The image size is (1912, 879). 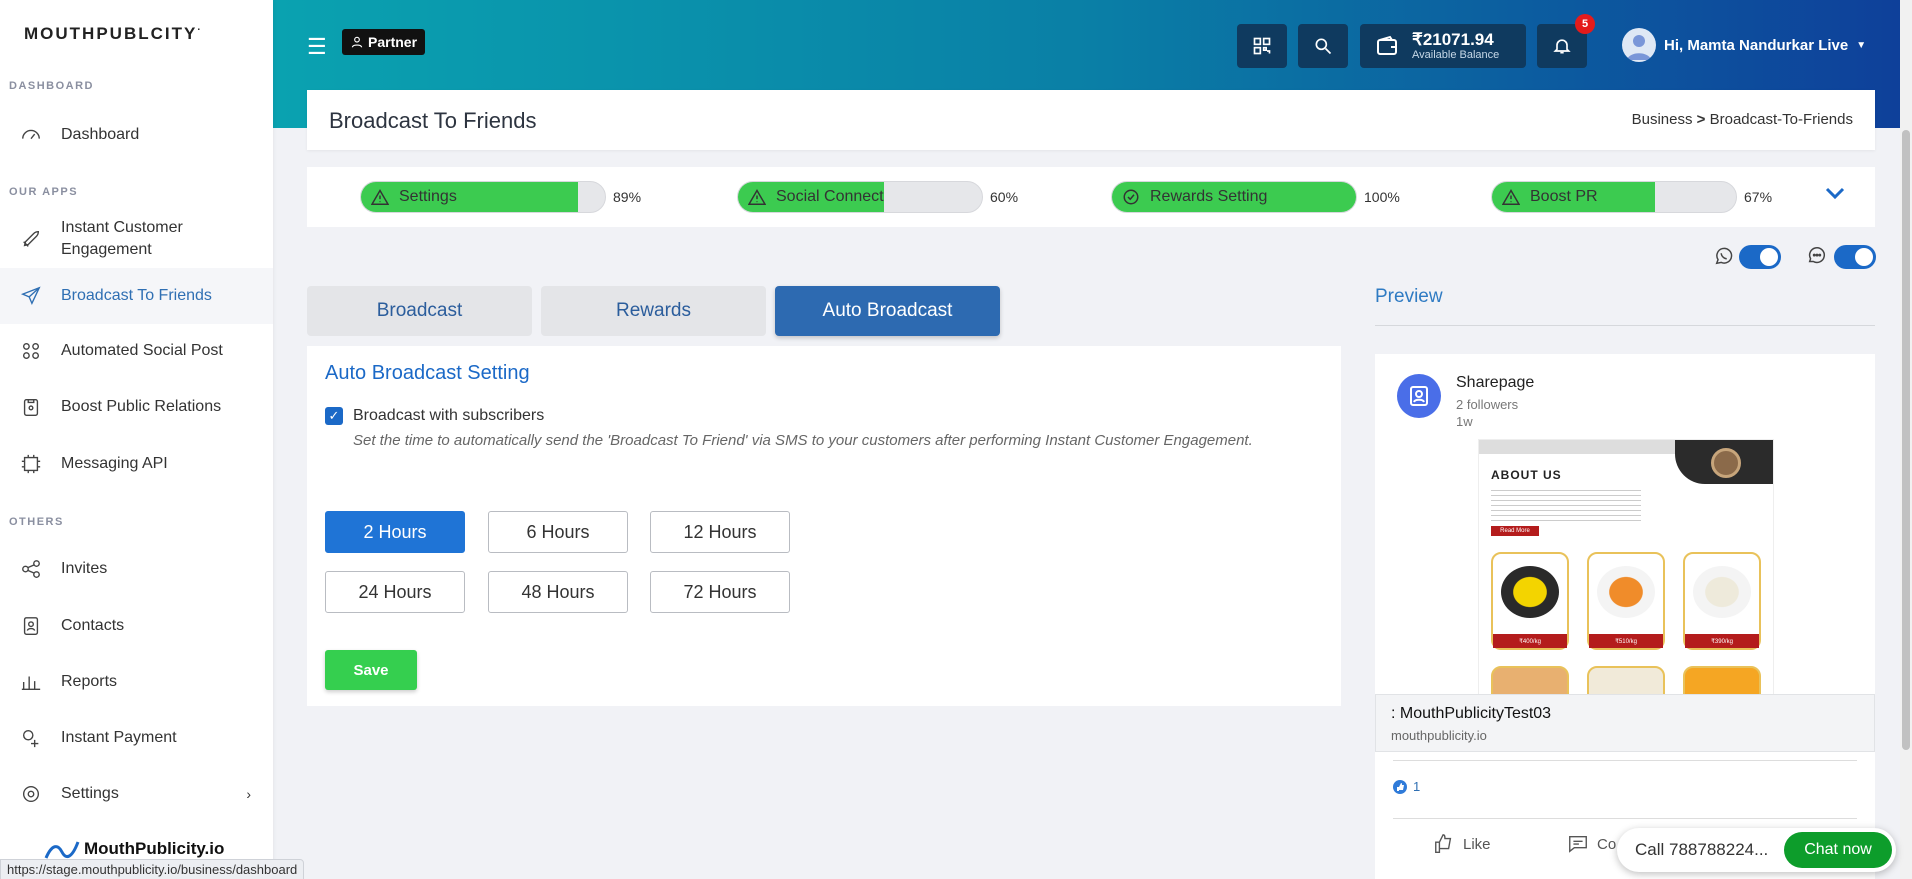 I want to click on progress-boost-pr: Boost PR, so click(x=1614, y=197).